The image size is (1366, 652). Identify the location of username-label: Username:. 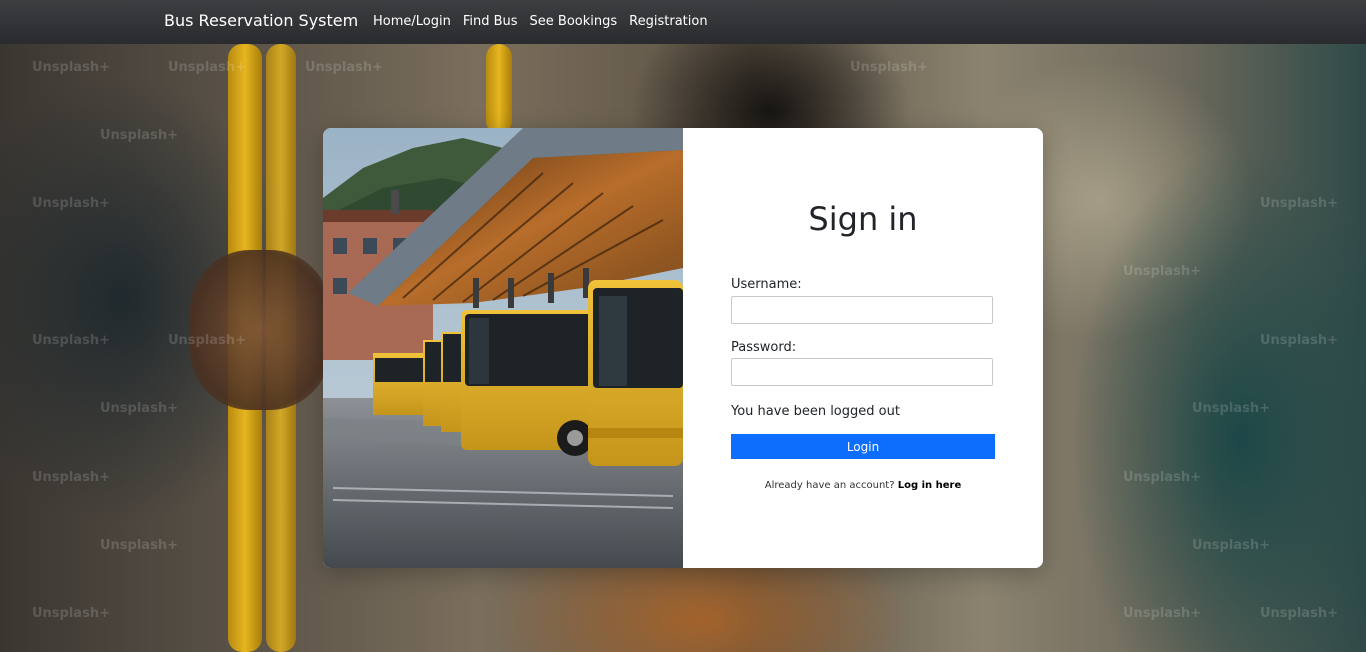
(766, 284).